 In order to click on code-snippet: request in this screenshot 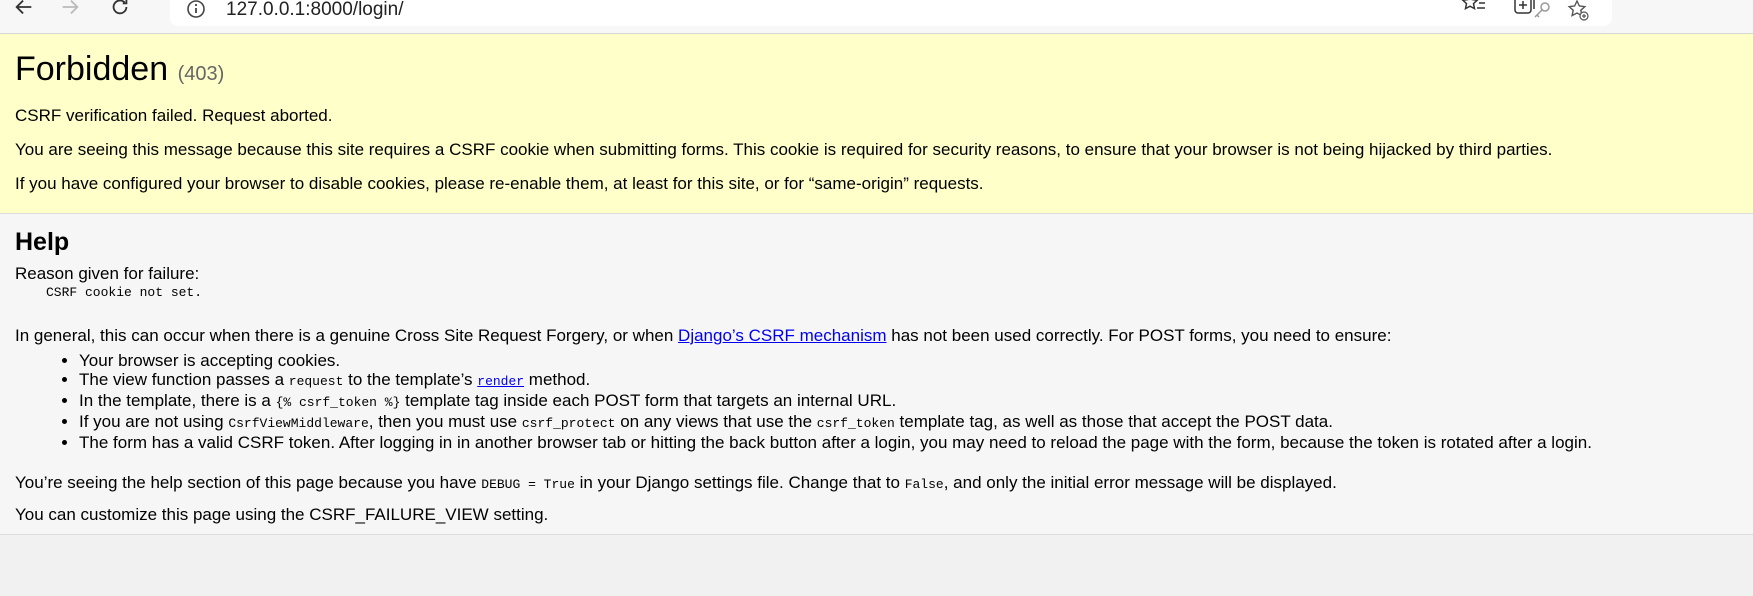, I will do `click(316, 381)`.